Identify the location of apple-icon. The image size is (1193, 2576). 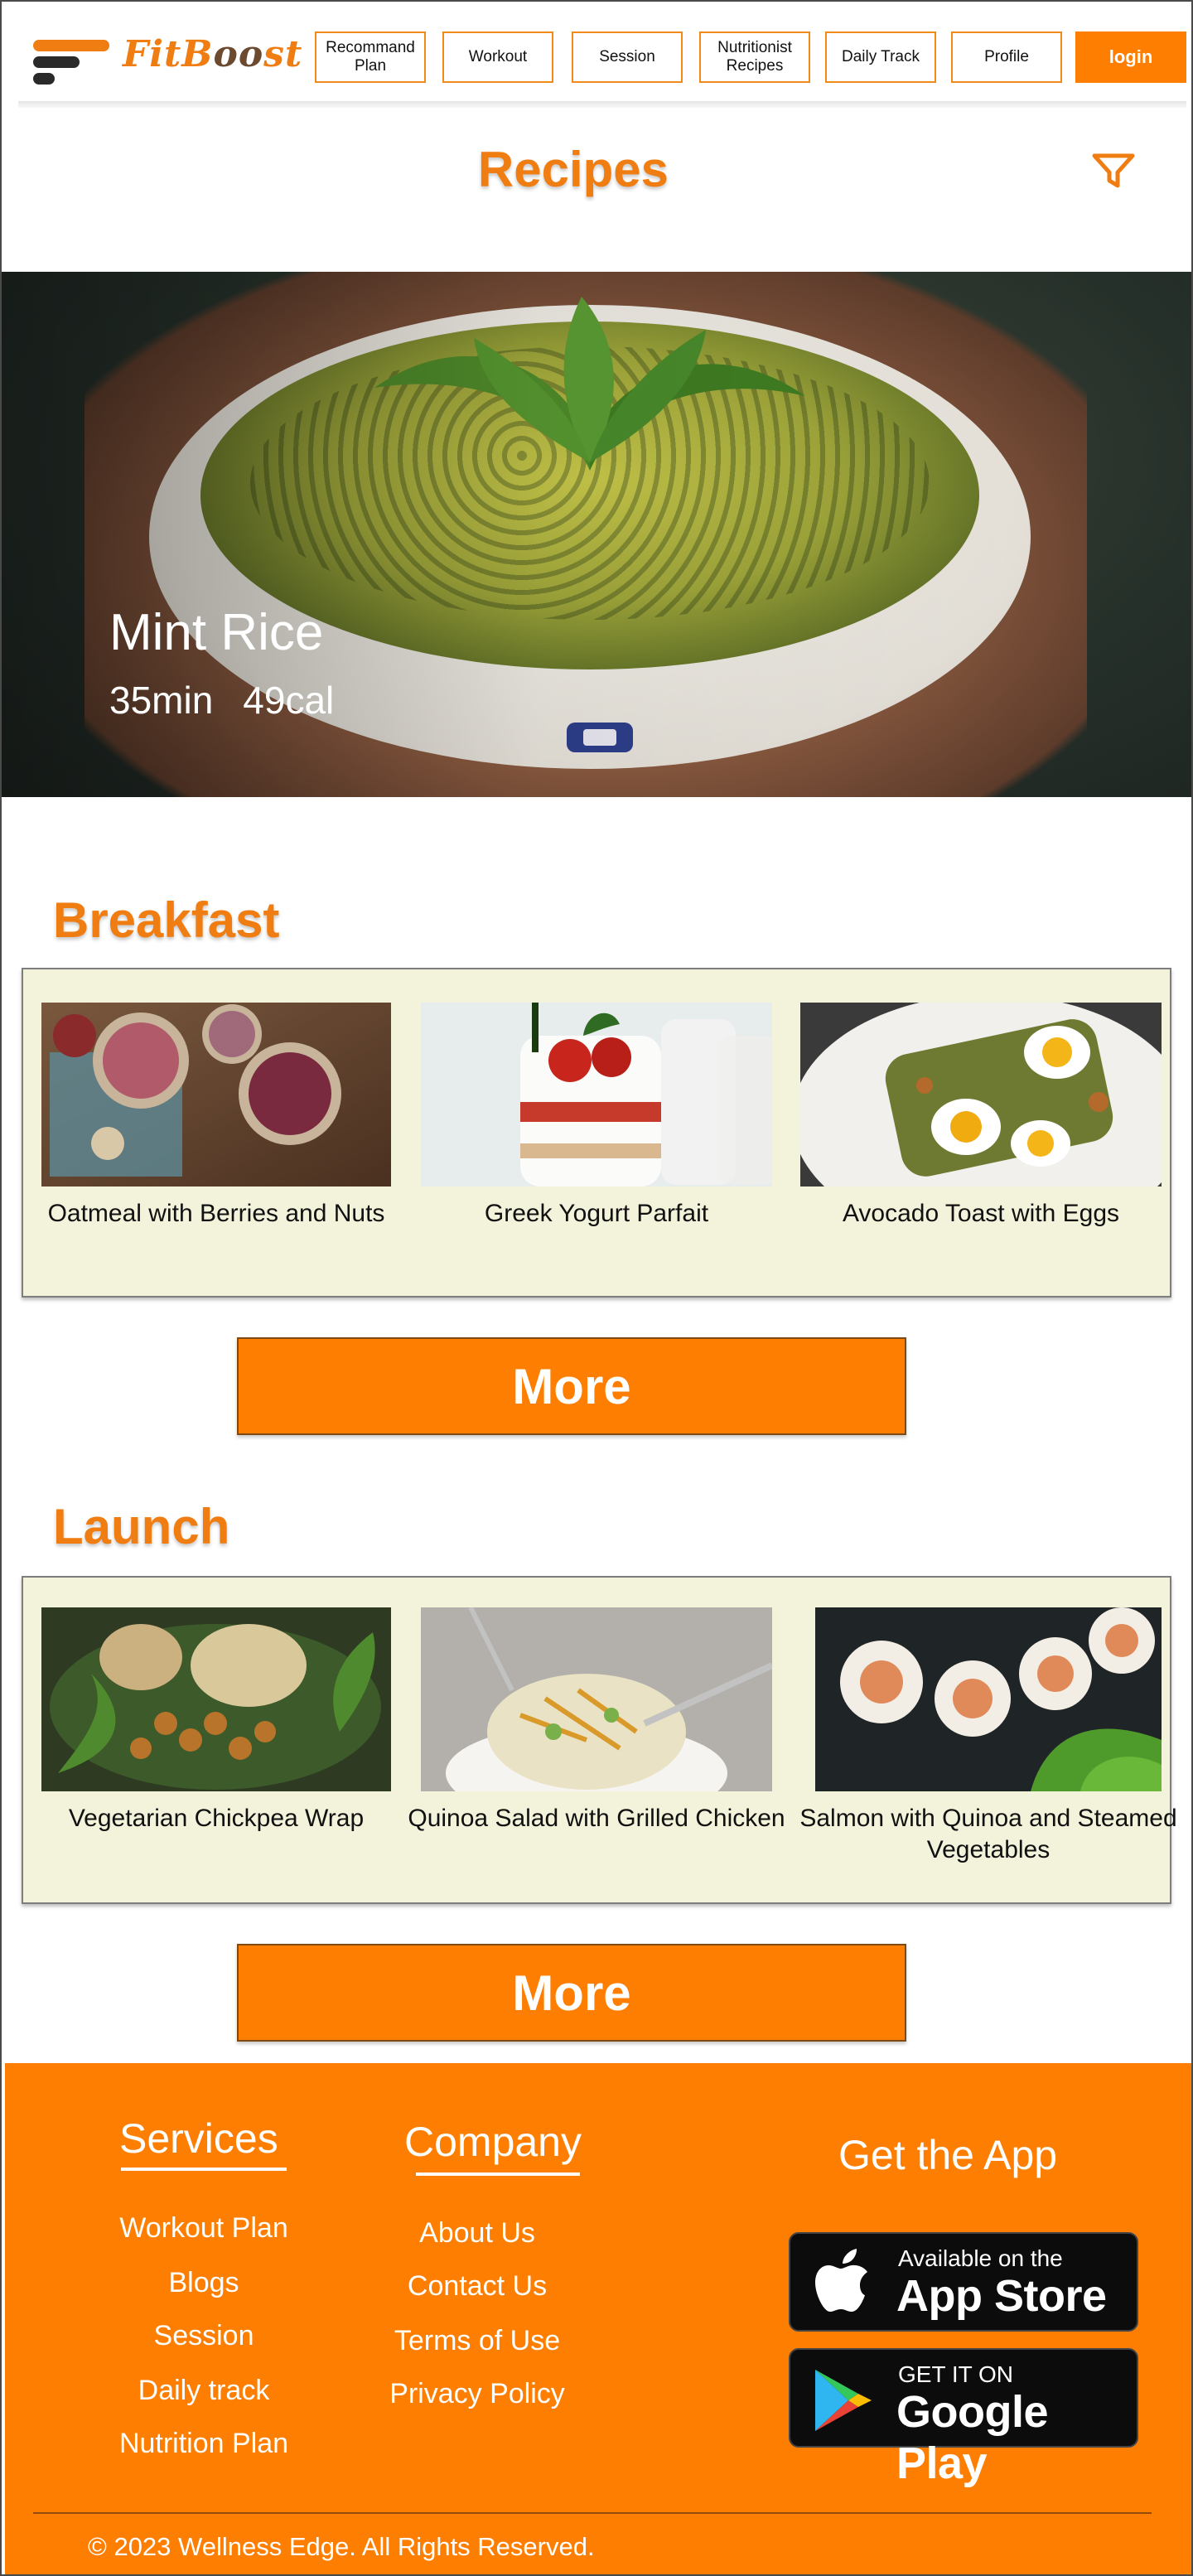
(841, 2280).